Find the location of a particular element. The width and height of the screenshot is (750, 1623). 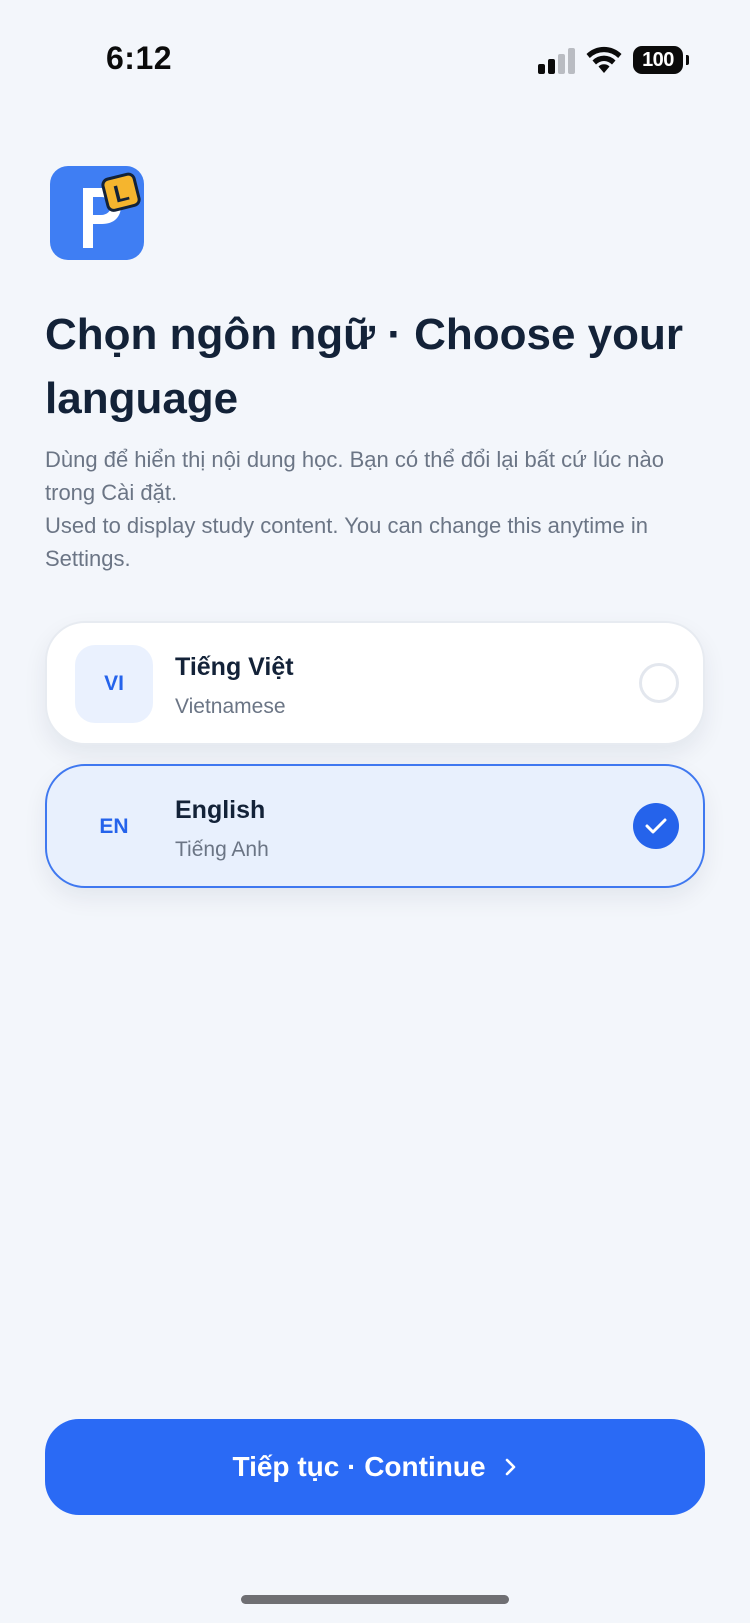

status-time: 6:12 is located at coordinates (139, 58).